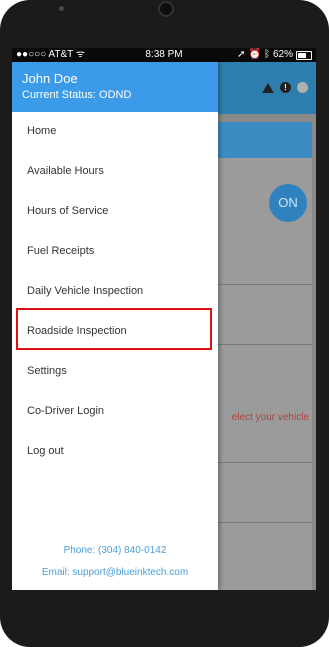  What do you see at coordinates (304, 55) in the screenshot?
I see `battery-icon` at bounding box center [304, 55].